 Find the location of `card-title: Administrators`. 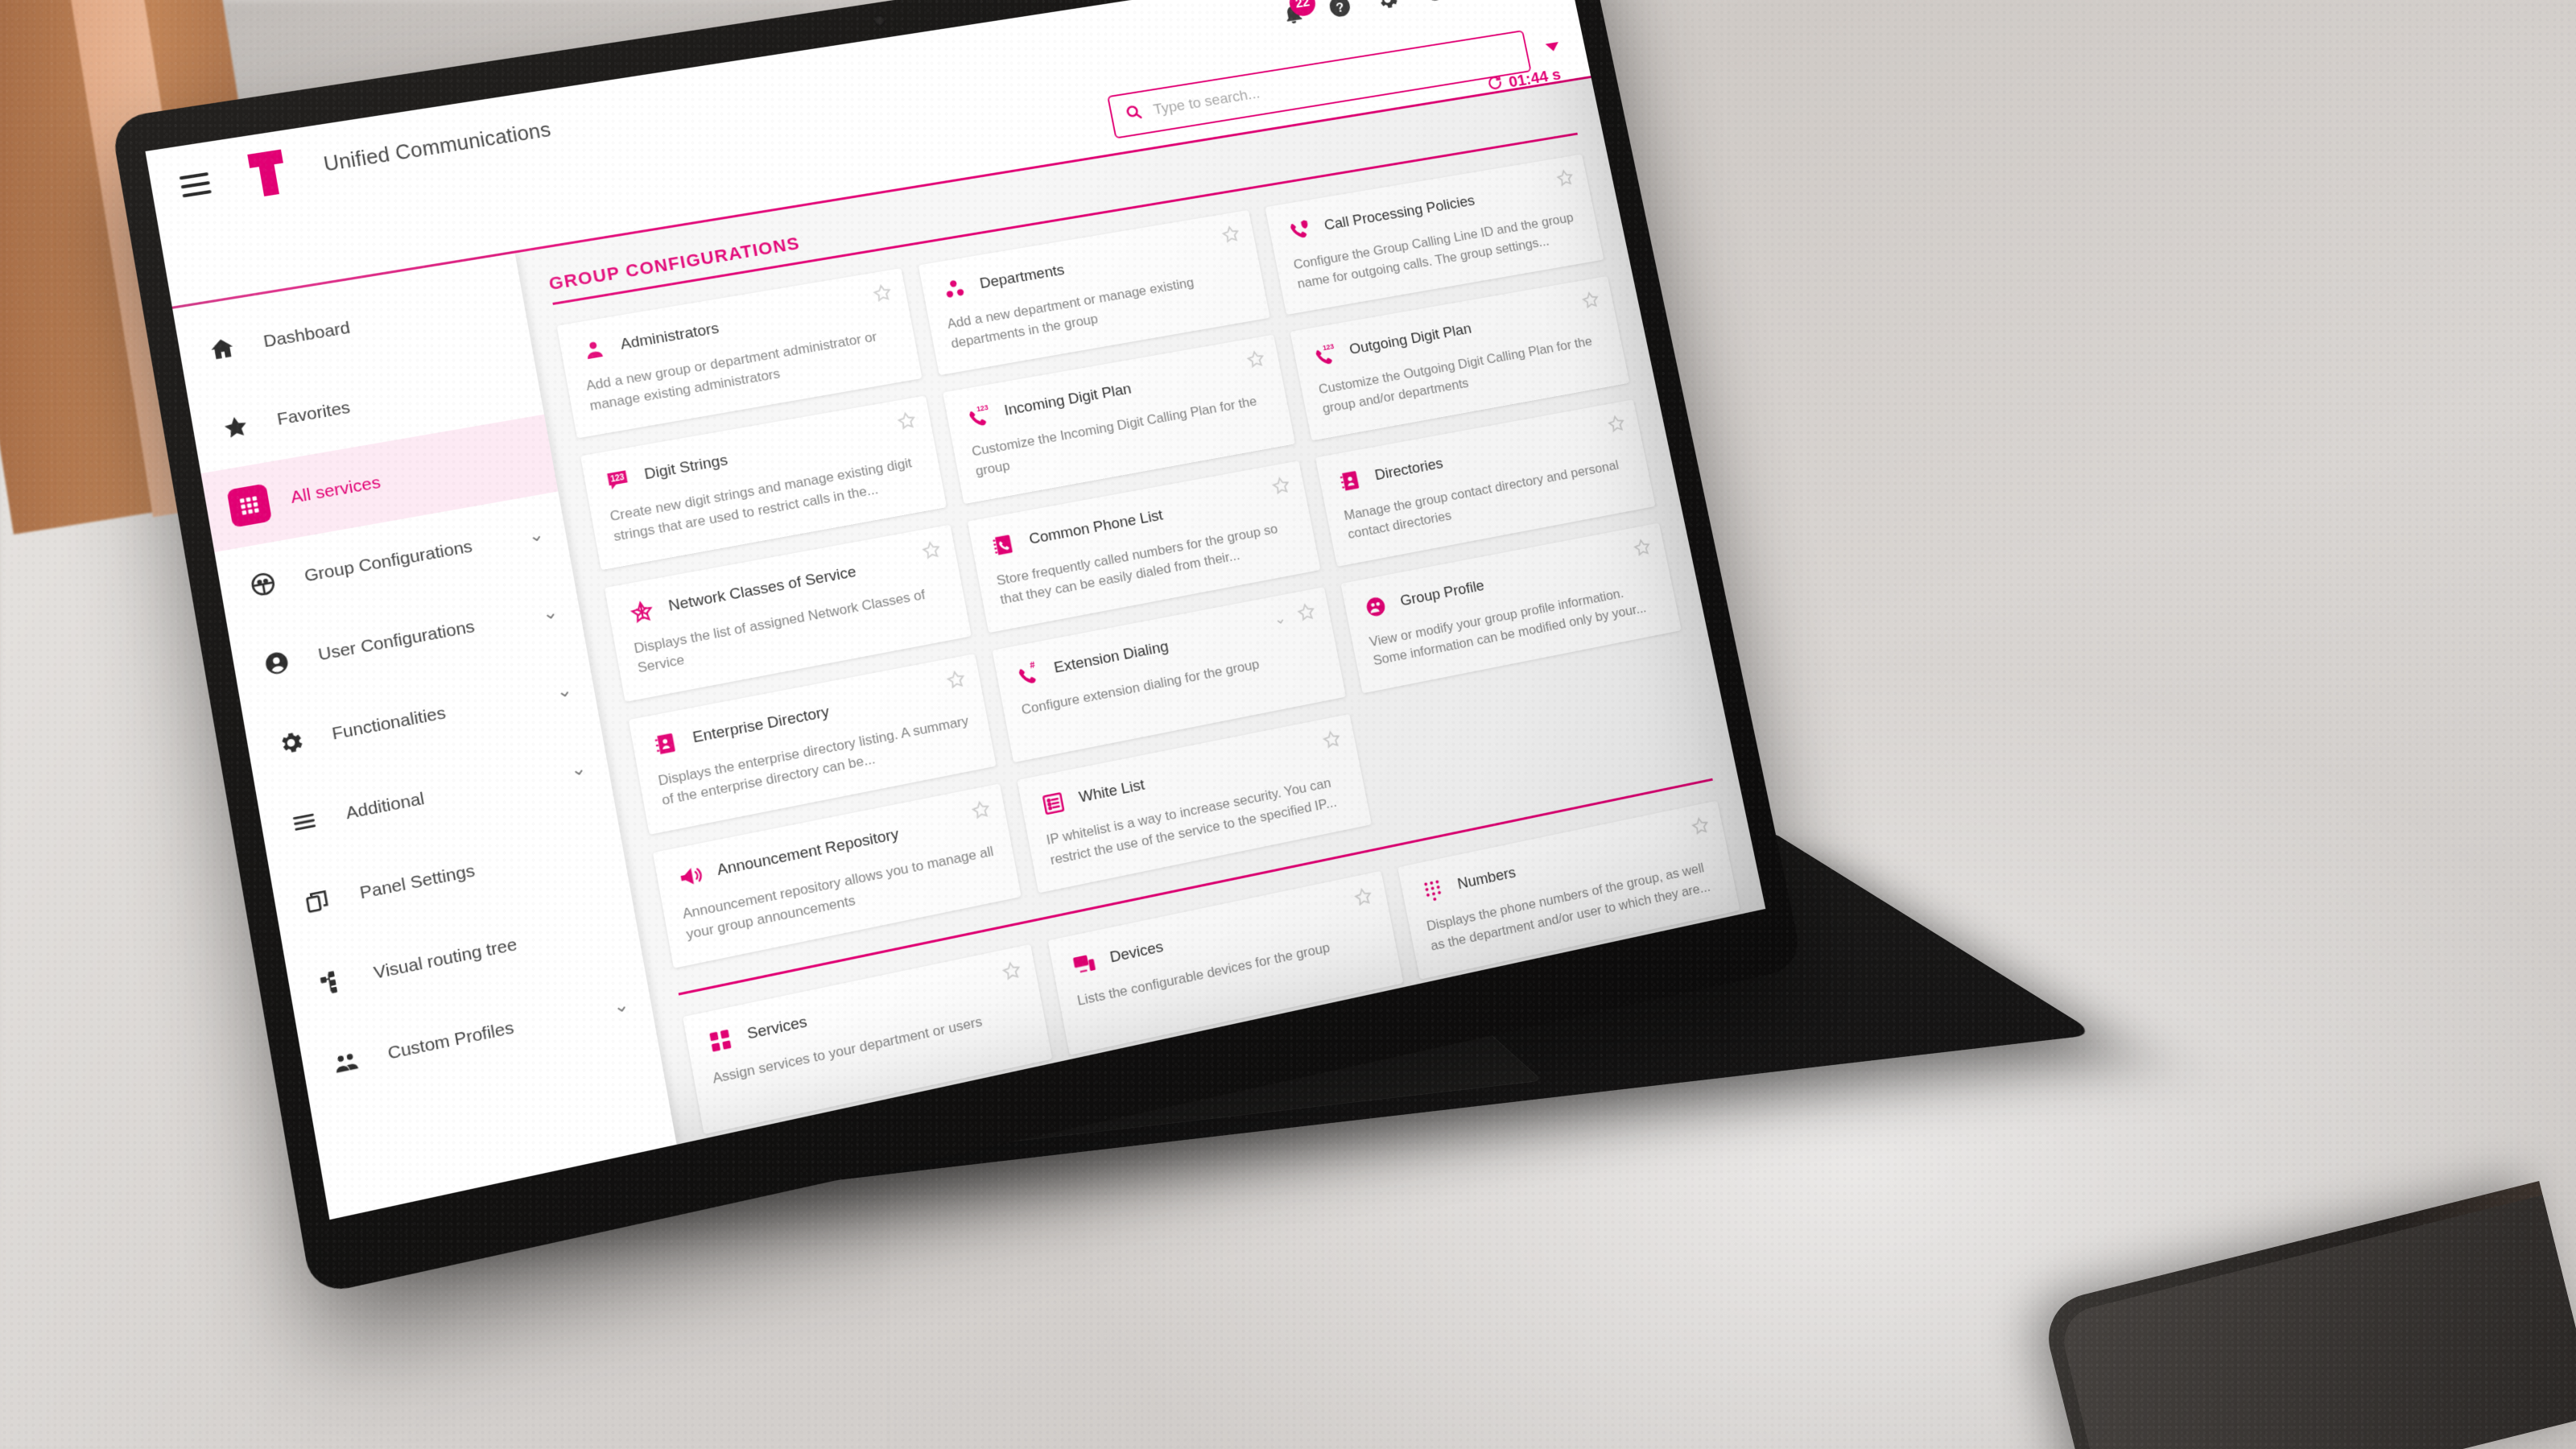

card-title: Administrators is located at coordinates (669, 336).